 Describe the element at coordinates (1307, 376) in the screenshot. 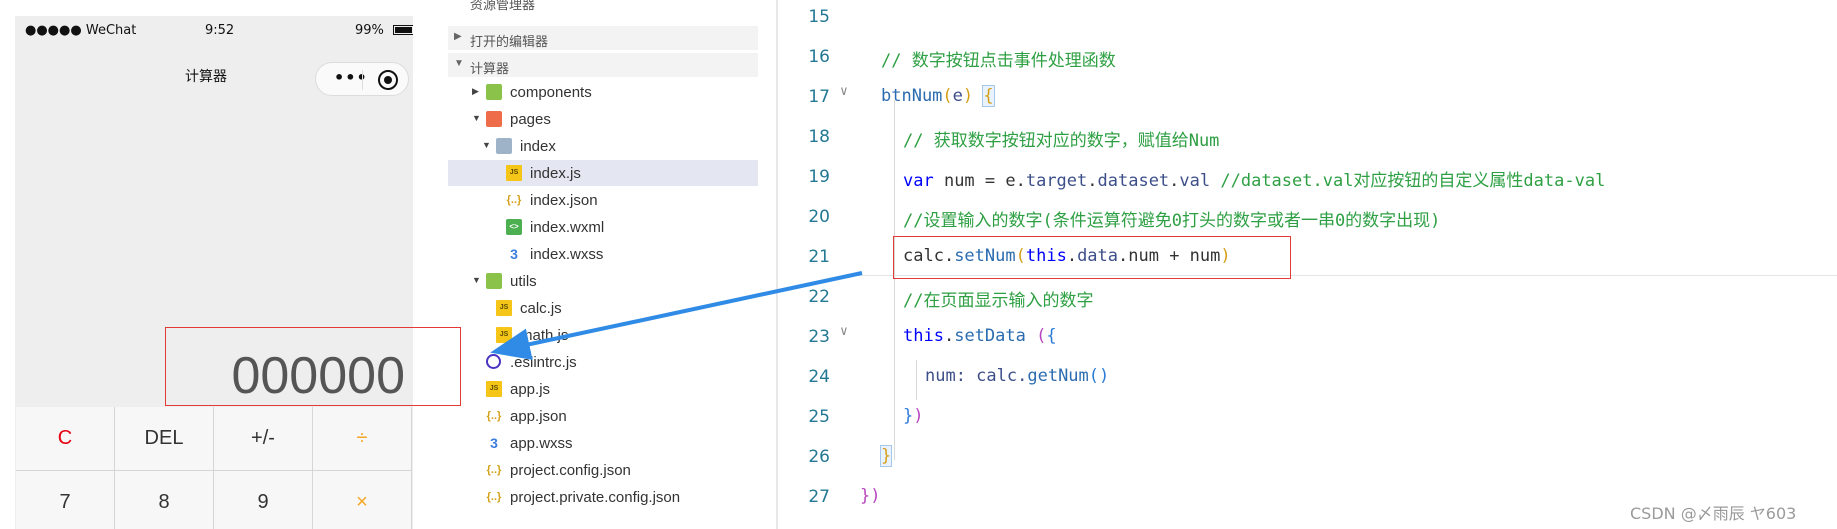

I see `code-line: 24 num: calc.getNum()` at that location.